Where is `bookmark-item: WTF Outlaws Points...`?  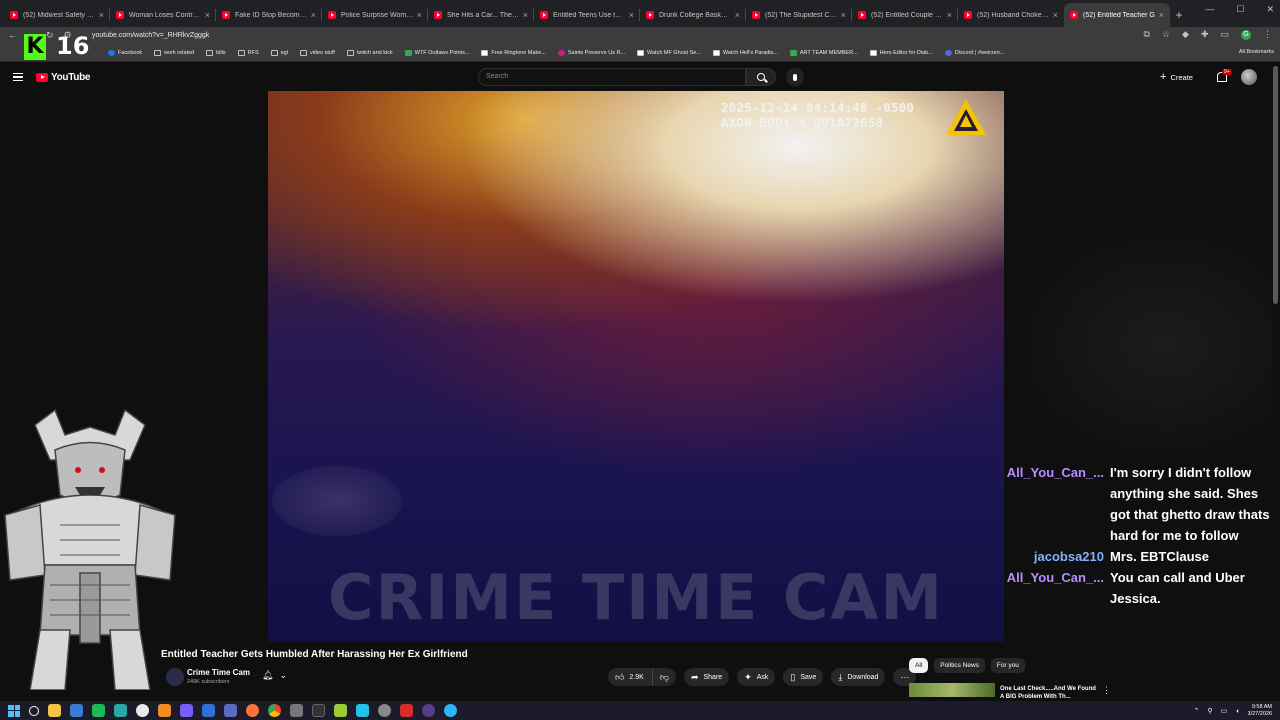
bookmark-item: WTF Outlaws Points... is located at coordinates (436, 52).